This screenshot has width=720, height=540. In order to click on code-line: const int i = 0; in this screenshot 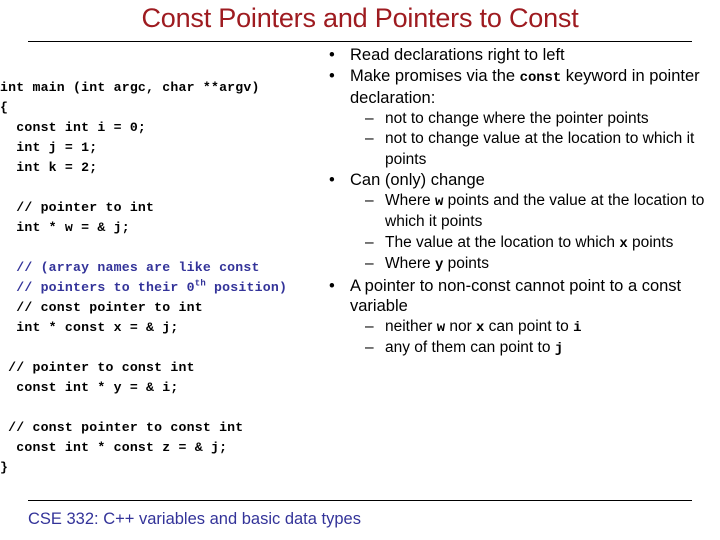, I will do `click(73, 127)`.